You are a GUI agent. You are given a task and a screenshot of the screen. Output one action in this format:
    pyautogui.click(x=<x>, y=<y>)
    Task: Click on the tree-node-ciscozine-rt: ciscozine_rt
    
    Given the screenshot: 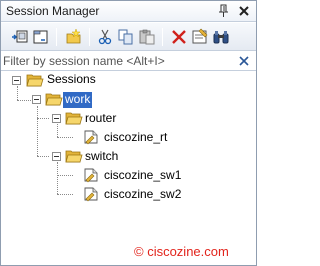 What is the action you would take?
    pyautogui.click(x=135, y=138)
    